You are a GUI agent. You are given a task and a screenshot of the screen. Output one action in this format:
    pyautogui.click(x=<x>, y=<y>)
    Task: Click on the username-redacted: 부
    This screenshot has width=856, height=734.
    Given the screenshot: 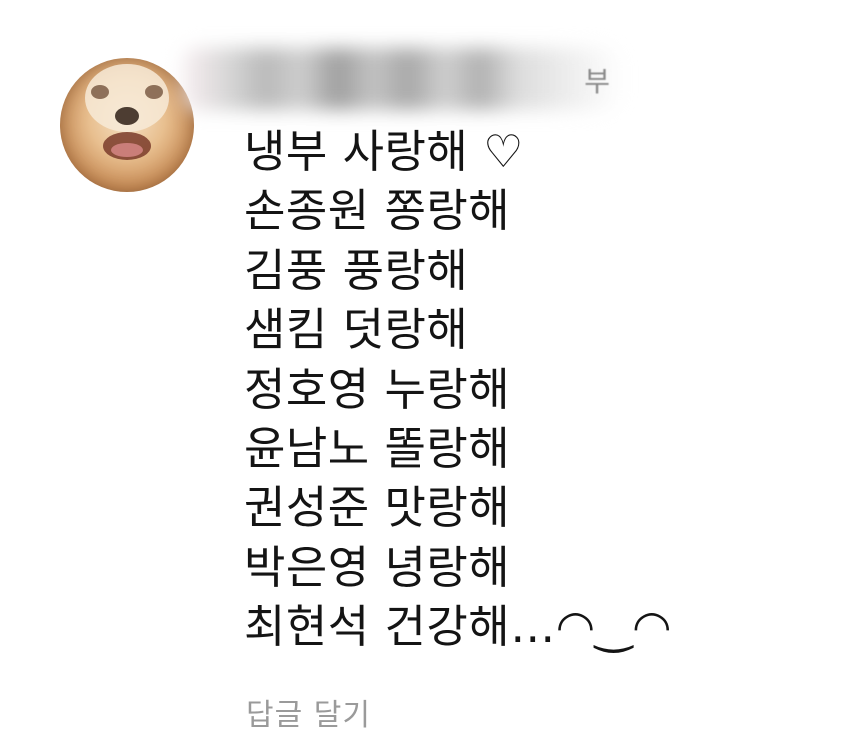 What is the action you would take?
    pyautogui.click(x=400, y=79)
    